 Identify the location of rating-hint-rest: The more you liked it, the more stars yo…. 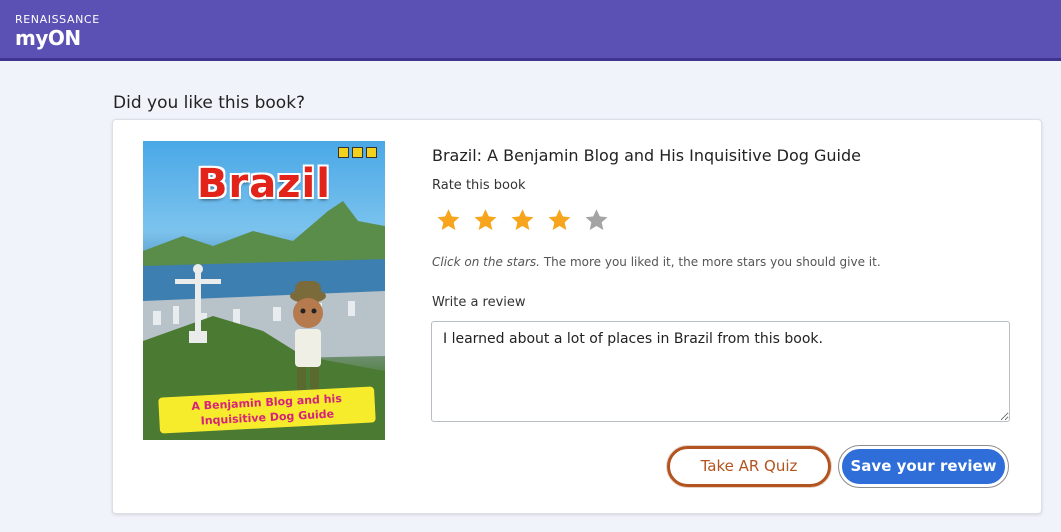
(710, 262).